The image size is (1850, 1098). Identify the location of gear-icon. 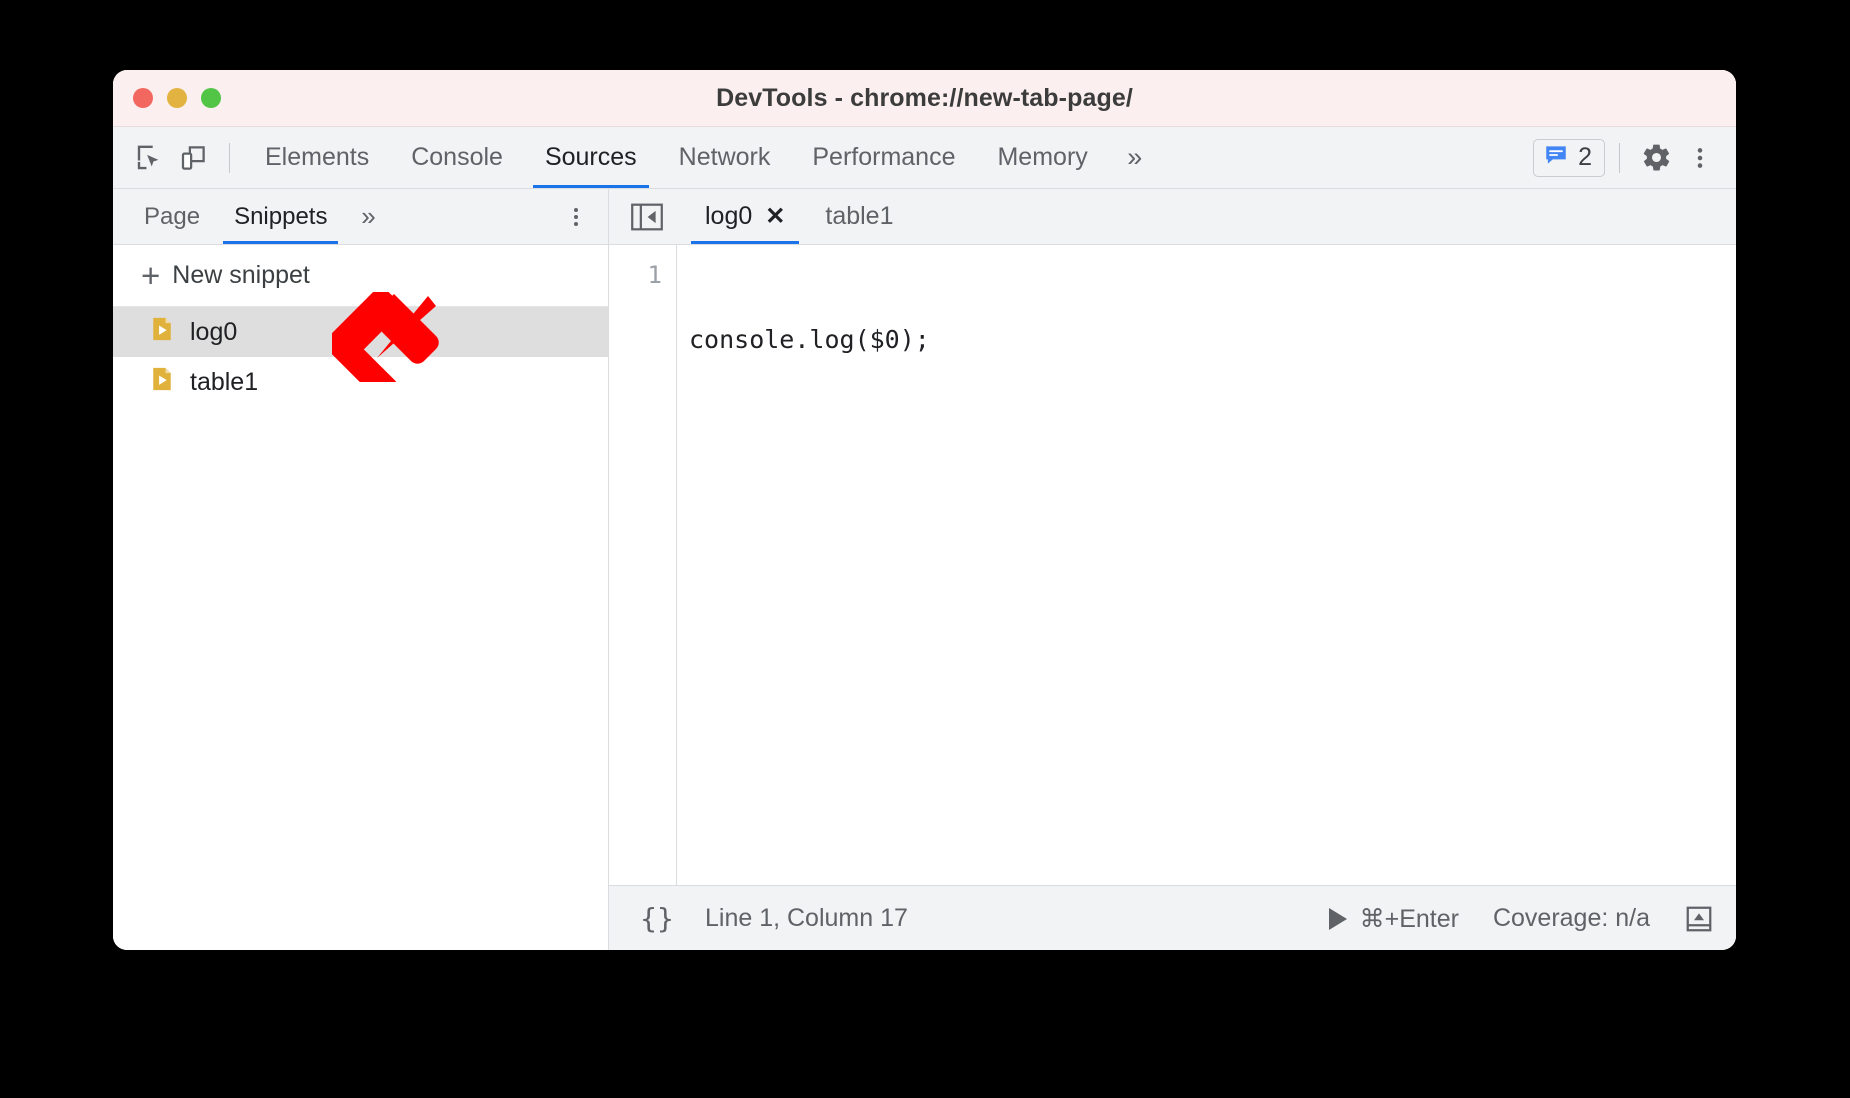
(1656, 158).